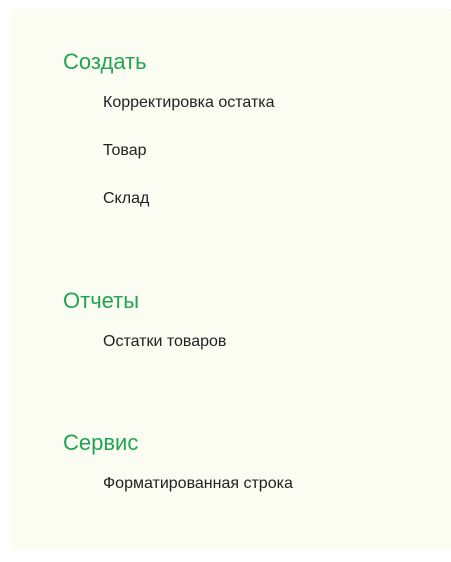 The image size is (451, 562). Describe the element at coordinates (253, 461) in the screenshot. I see `section-service: Сервис Форматированная строка` at that location.